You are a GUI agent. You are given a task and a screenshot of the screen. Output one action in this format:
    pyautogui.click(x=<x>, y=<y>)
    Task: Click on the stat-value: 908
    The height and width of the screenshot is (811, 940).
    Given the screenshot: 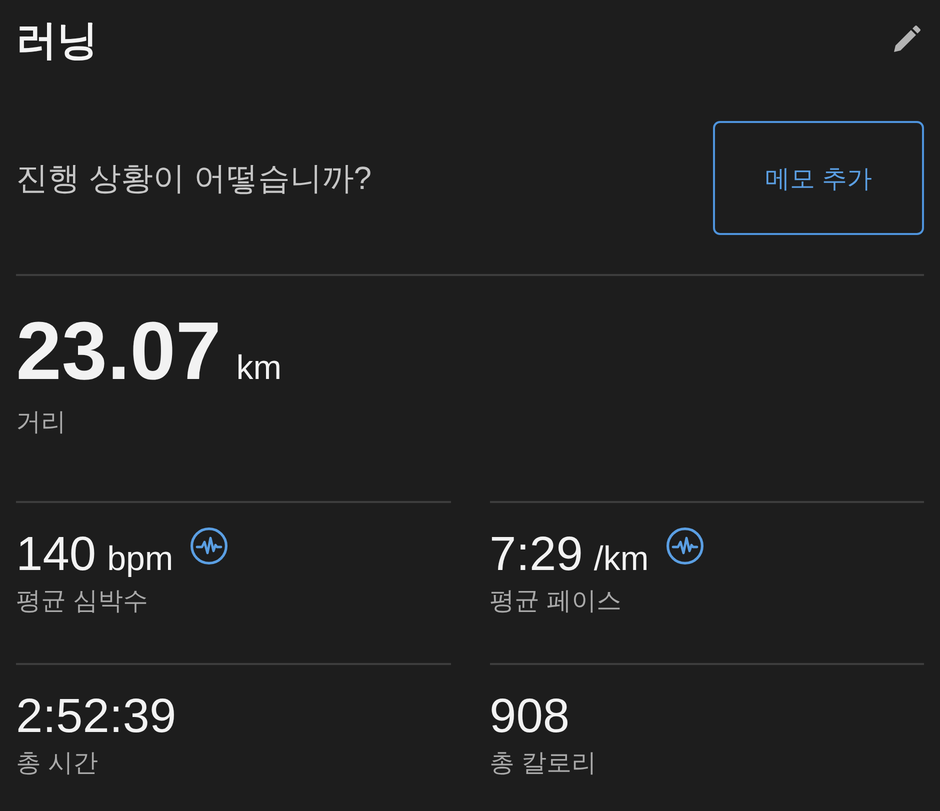 What is the action you would take?
    pyautogui.click(x=530, y=717)
    